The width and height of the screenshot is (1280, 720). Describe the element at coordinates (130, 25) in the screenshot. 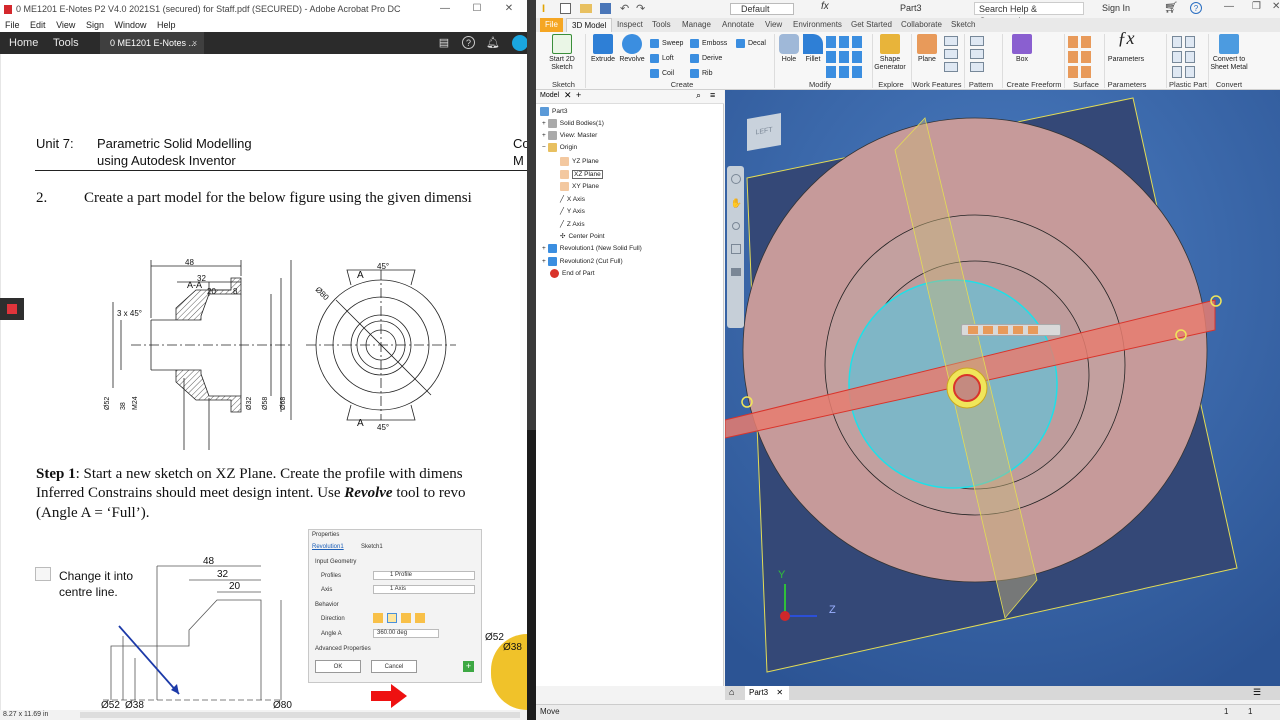

I see `menu-window: Window` at that location.